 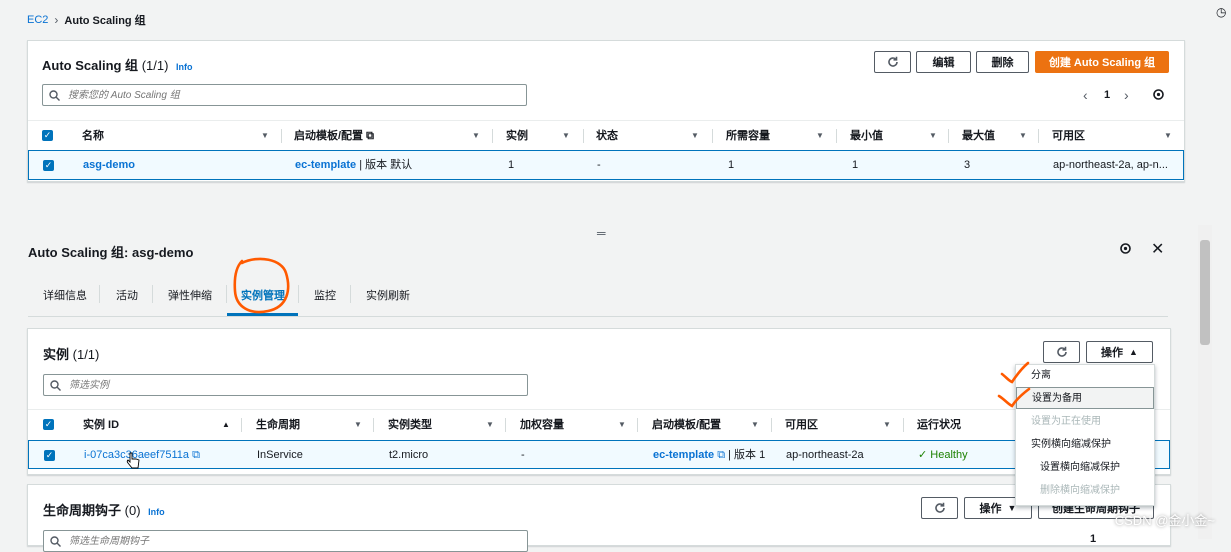 I want to click on asg-delete-button: 删除, so click(x=1002, y=62).